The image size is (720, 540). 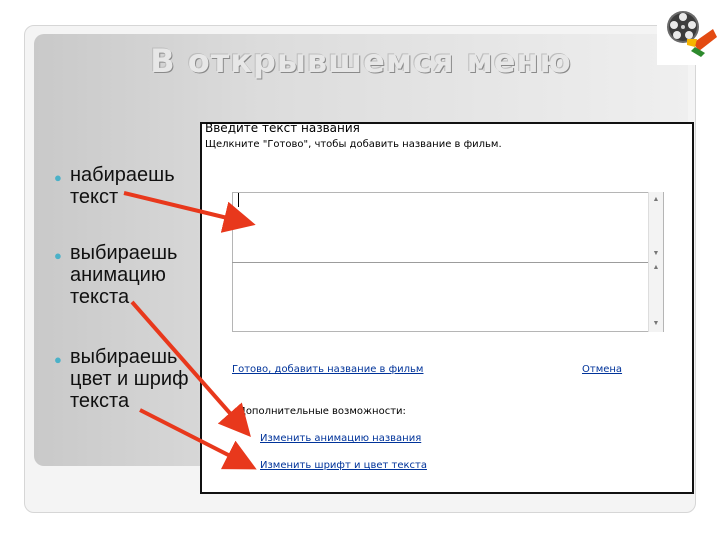 I want to click on arrow-to-animation-link, so click(x=190, y=369).